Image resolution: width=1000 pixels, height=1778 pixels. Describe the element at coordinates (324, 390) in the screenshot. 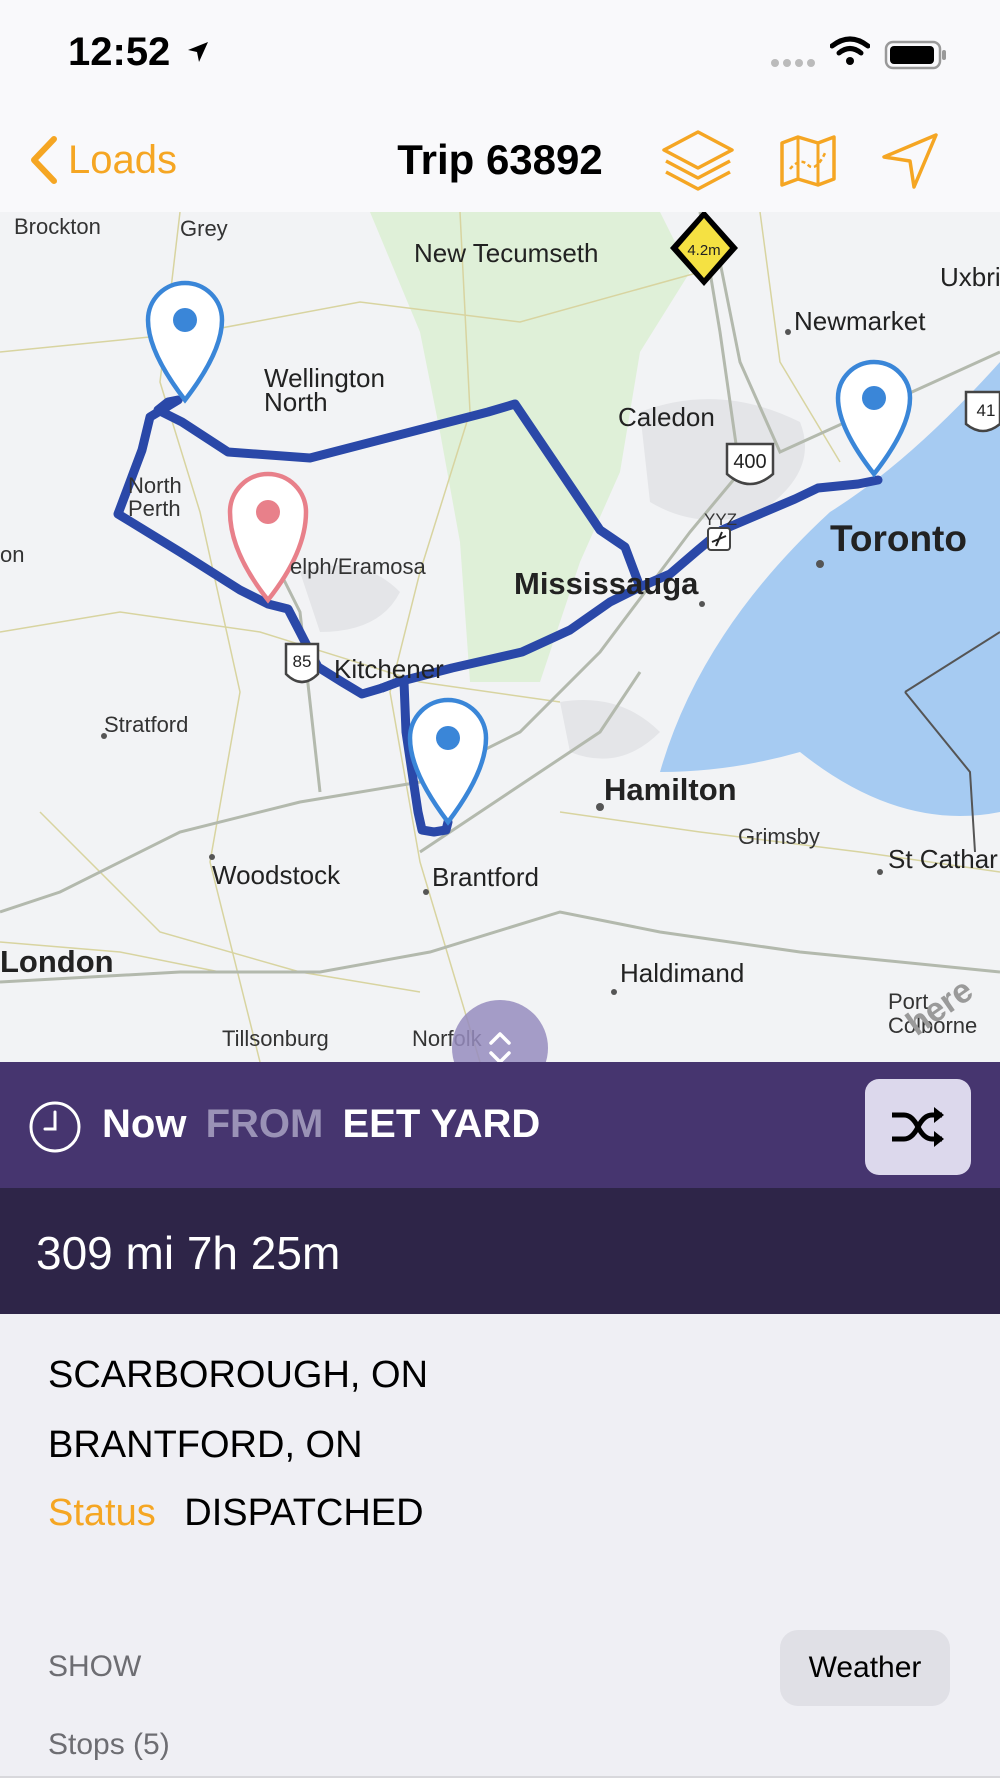

I see `map-label-wellington-north: Wellington North` at that location.